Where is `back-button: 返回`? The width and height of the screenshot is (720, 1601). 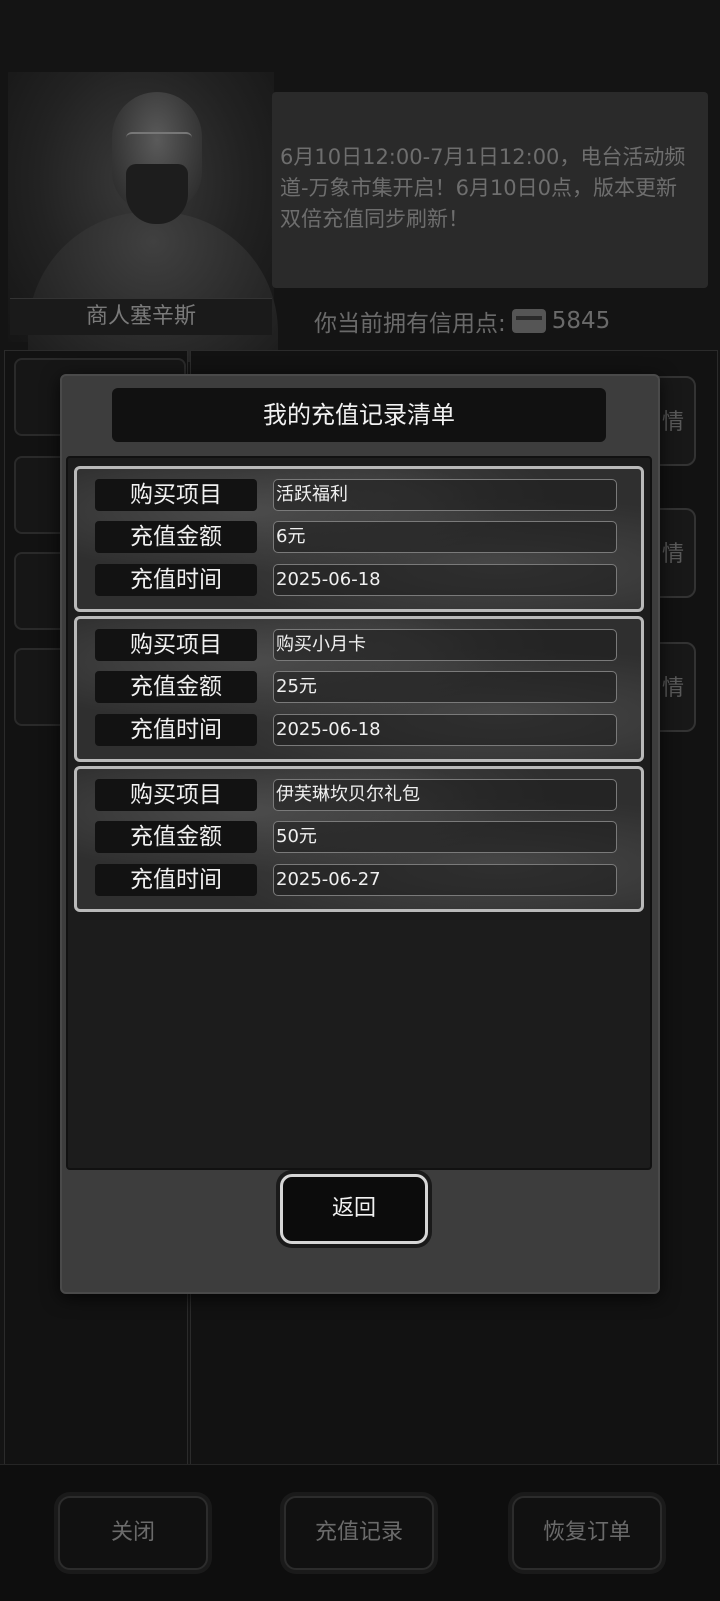
back-button: 返回 is located at coordinates (354, 1209).